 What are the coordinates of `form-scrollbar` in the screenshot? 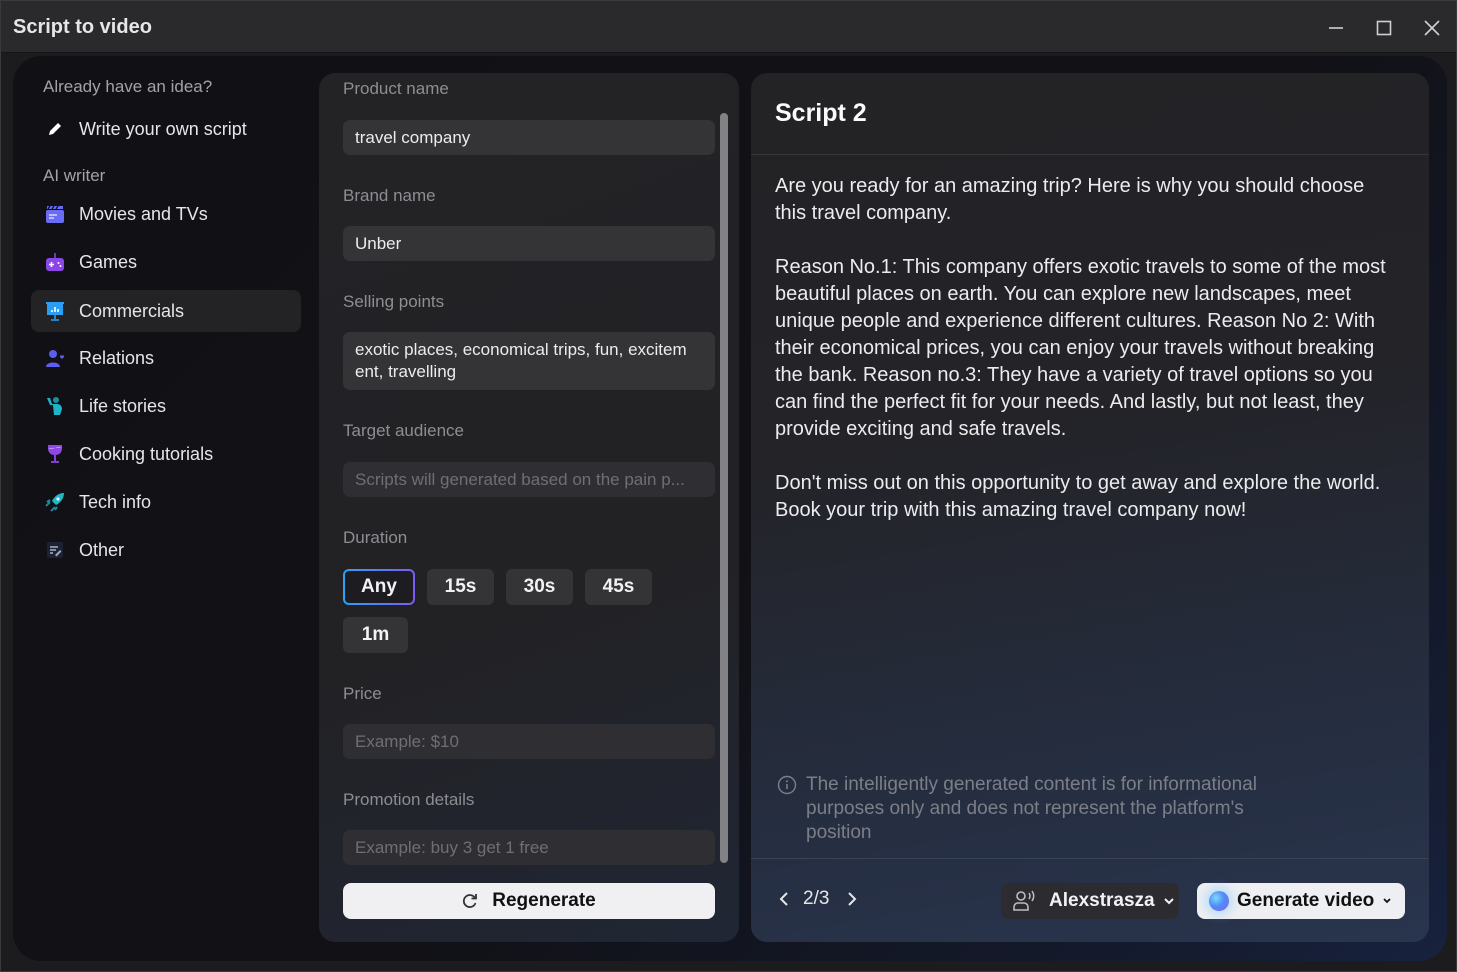 It's located at (724, 488).